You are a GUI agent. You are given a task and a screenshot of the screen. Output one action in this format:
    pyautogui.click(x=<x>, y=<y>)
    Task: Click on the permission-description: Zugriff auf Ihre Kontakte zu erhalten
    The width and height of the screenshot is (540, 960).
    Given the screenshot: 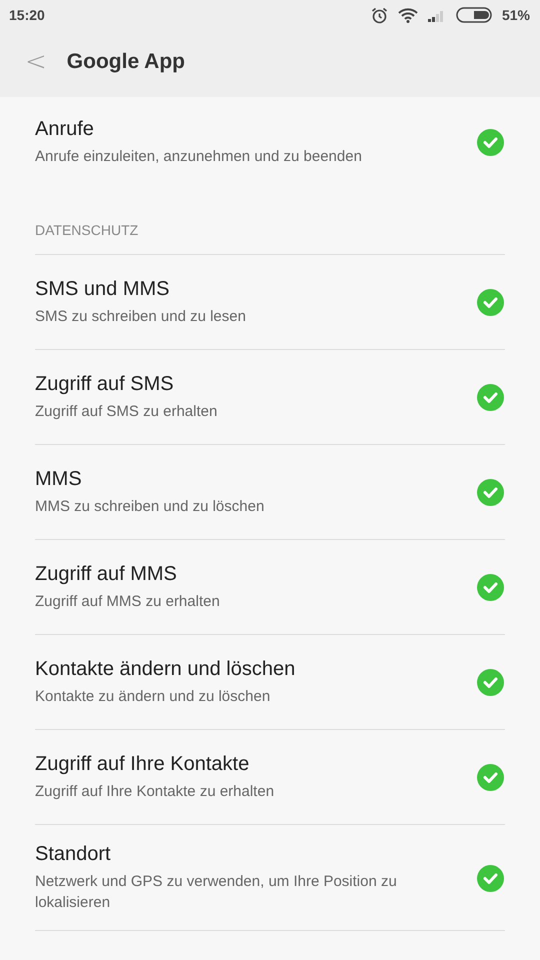 What is the action you would take?
    pyautogui.click(x=154, y=792)
    